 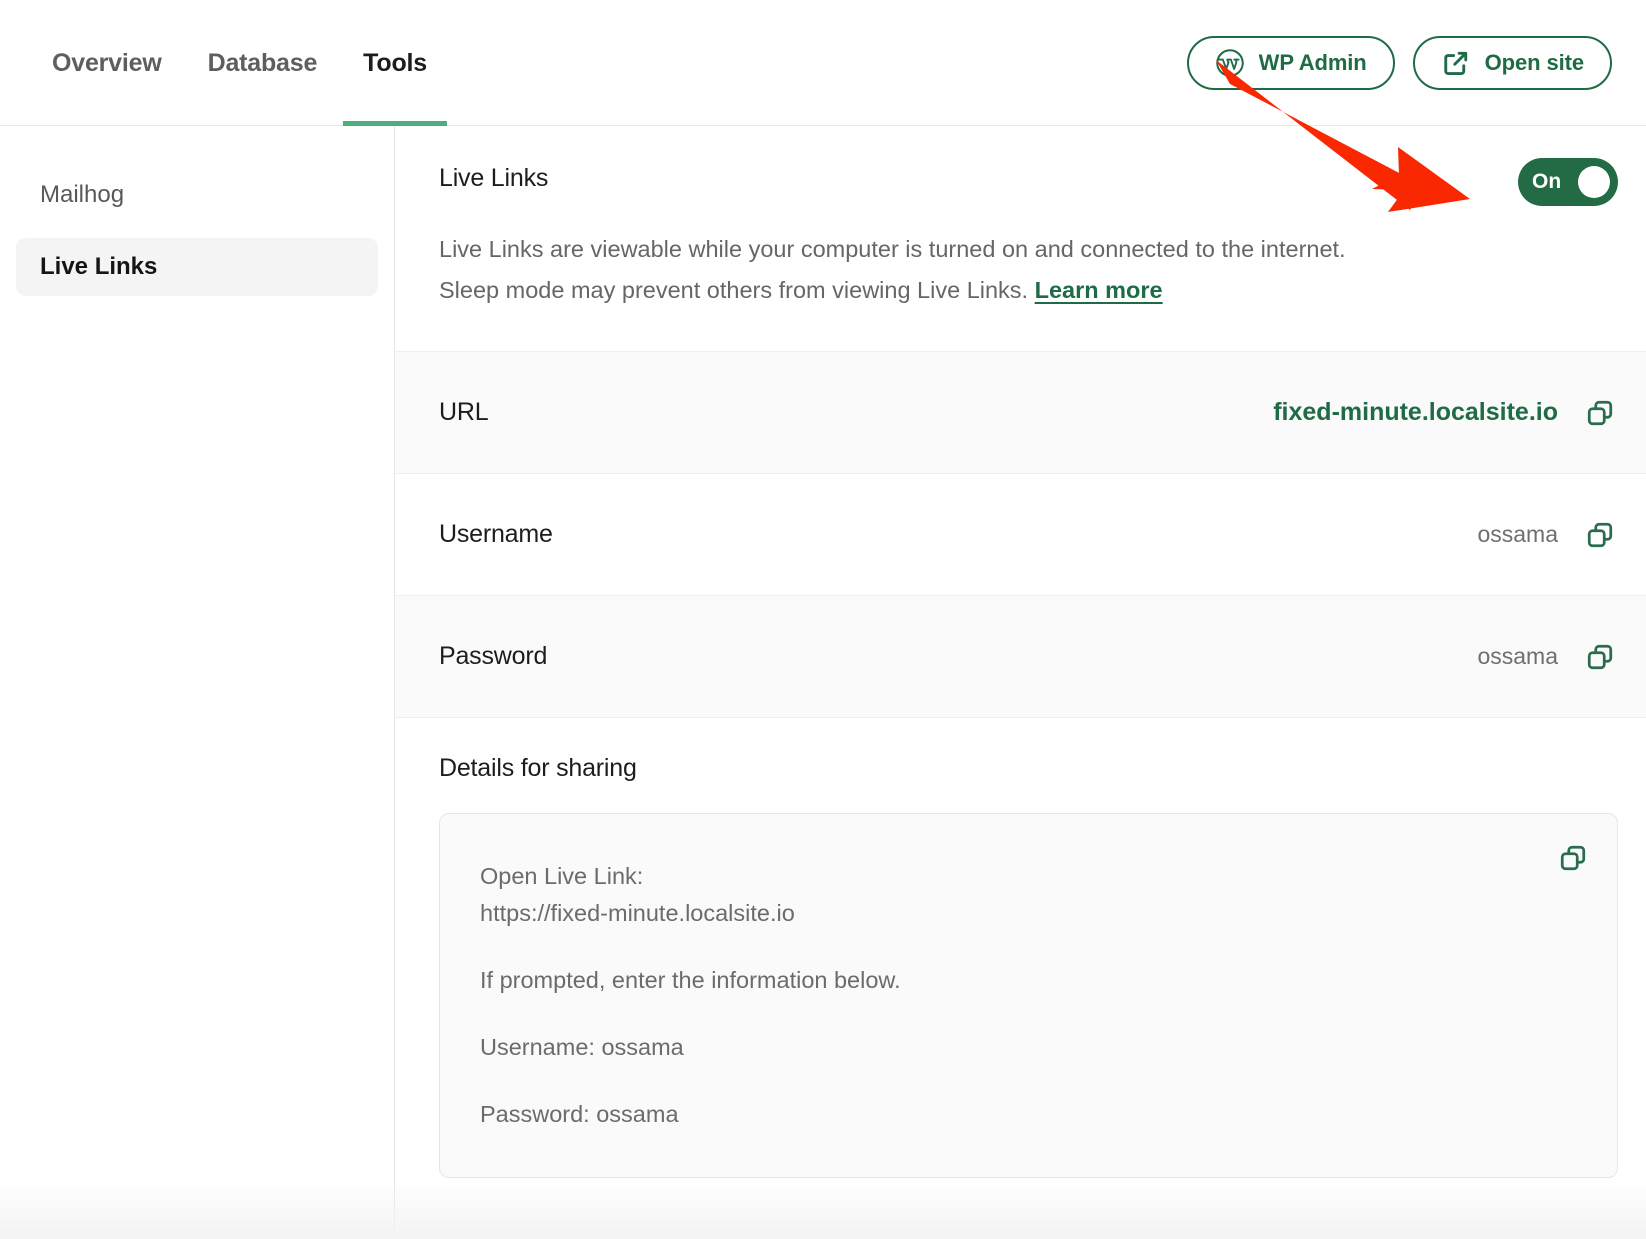 I want to click on learn-more-link: Learn more, so click(x=1099, y=290).